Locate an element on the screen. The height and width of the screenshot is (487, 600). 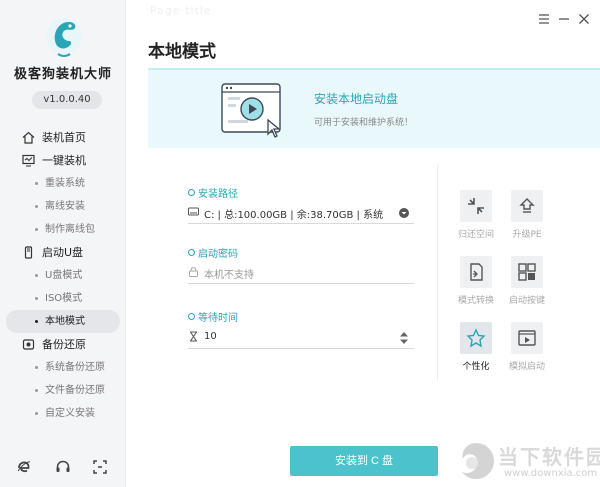
sidebar-item-one-click-install: 一键装机 is located at coordinates (63, 160).